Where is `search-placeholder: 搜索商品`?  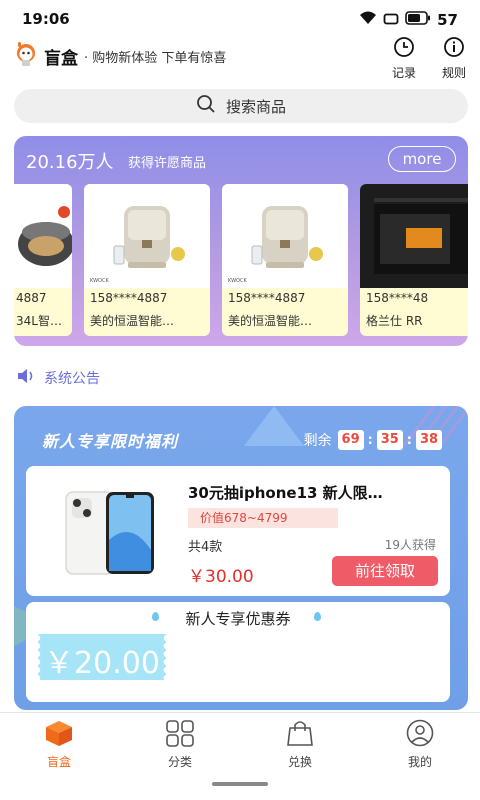
search-placeholder: 搜索商品 is located at coordinates (255, 106).